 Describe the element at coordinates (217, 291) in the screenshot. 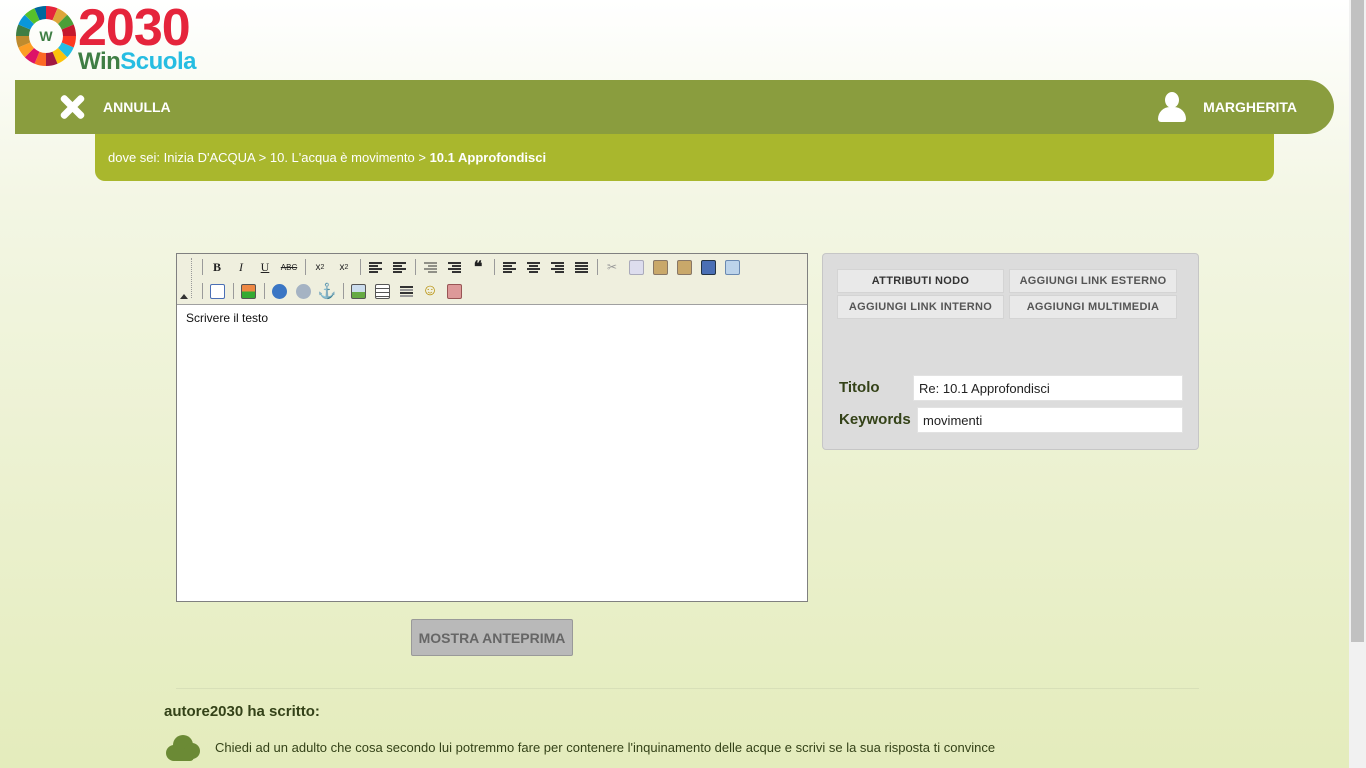

I see `source-icon` at that location.